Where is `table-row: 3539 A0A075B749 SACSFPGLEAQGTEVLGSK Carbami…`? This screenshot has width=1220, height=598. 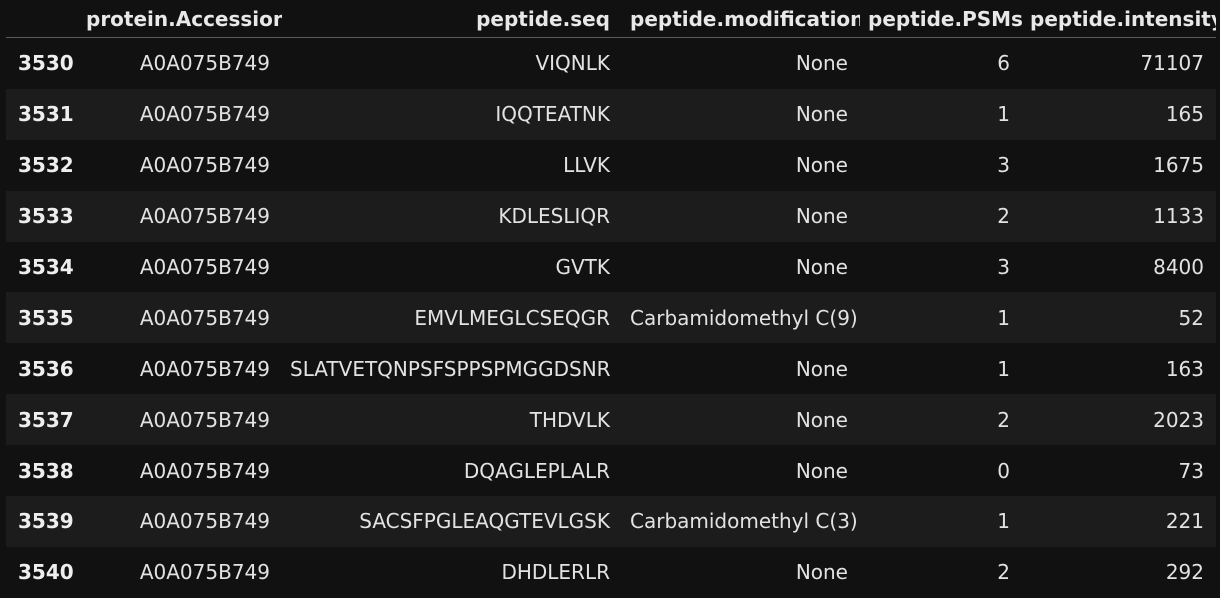
table-row: 3539 A0A075B749 SACSFPGLEAQGTEVLGSK Carbami… is located at coordinates (611, 521).